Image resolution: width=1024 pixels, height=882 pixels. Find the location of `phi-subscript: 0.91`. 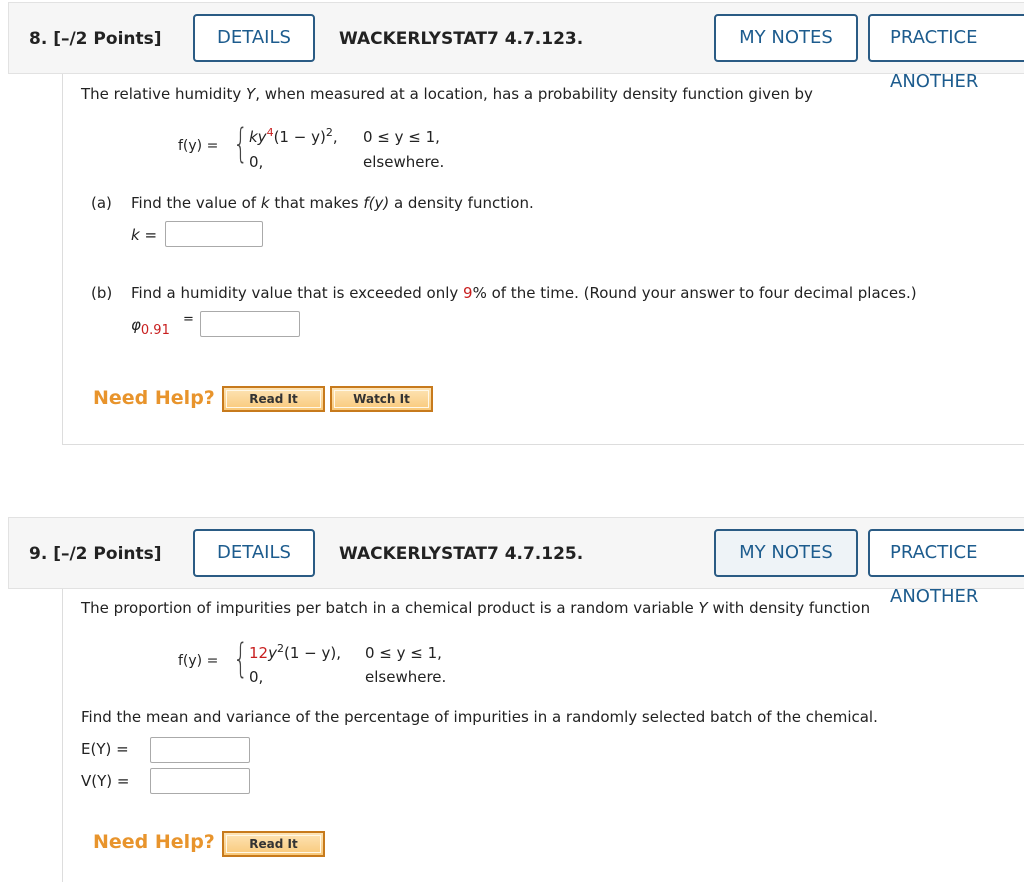

phi-subscript: 0.91 is located at coordinates (155, 330).